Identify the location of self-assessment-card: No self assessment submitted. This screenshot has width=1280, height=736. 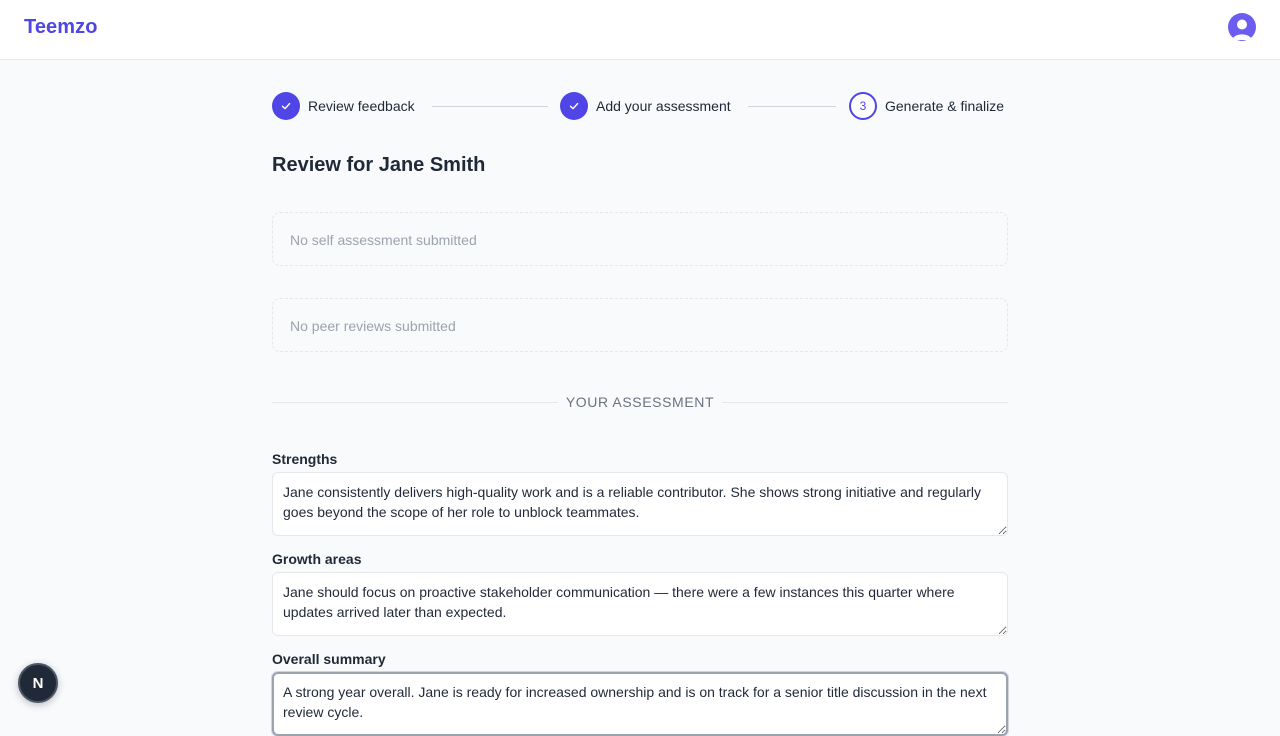
(640, 239).